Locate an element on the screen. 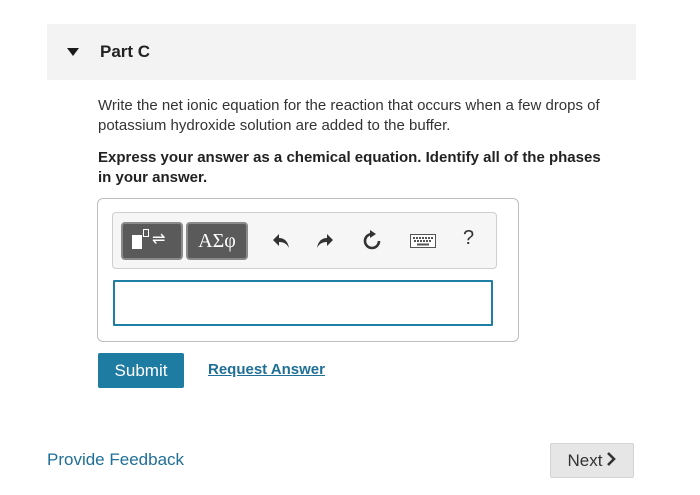 Image resolution: width=700 pixels, height=495 pixels. answer-input is located at coordinates (303, 303).